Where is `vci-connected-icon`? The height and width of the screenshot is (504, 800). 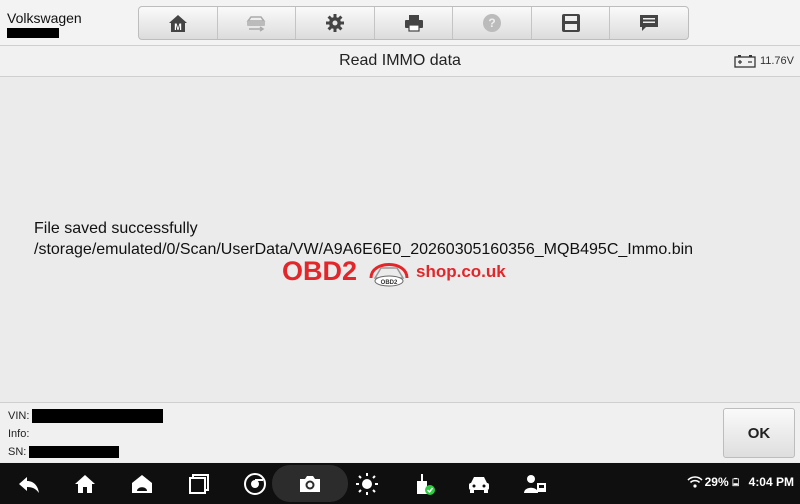 vci-connected-icon is located at coordinates (426, 484).